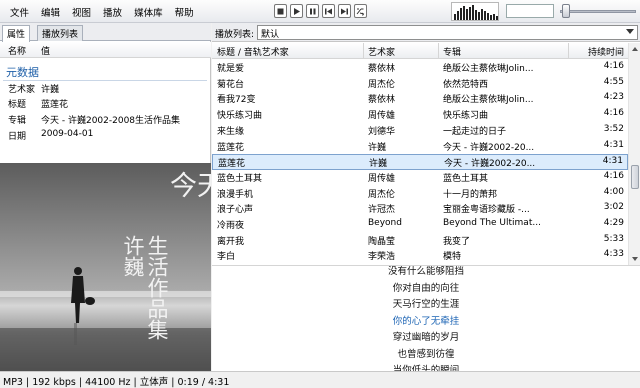 Image resolution: width=640 pixels, height=388 pixels. I want to click on table-row: 就是爱 蔡依林 绝版公主蔡依琳Jolin... 4:16, so click(420, 68).